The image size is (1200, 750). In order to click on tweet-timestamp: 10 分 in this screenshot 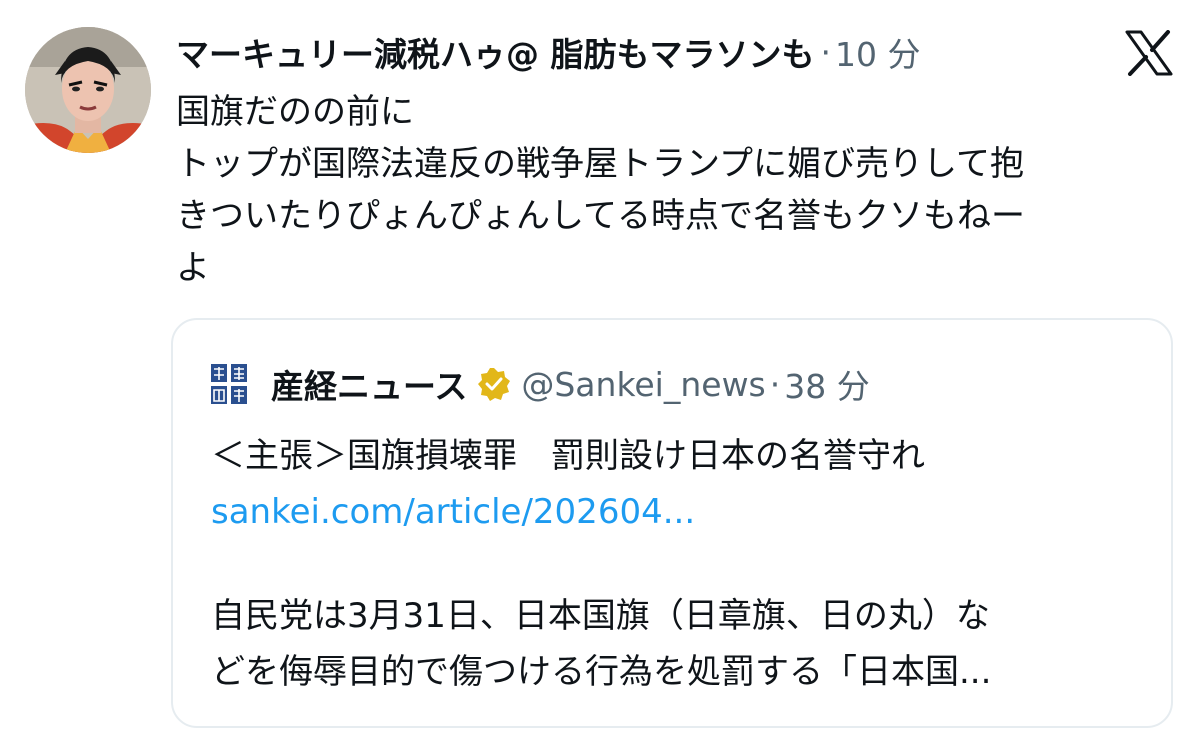, I will do `click(877, 52)`.